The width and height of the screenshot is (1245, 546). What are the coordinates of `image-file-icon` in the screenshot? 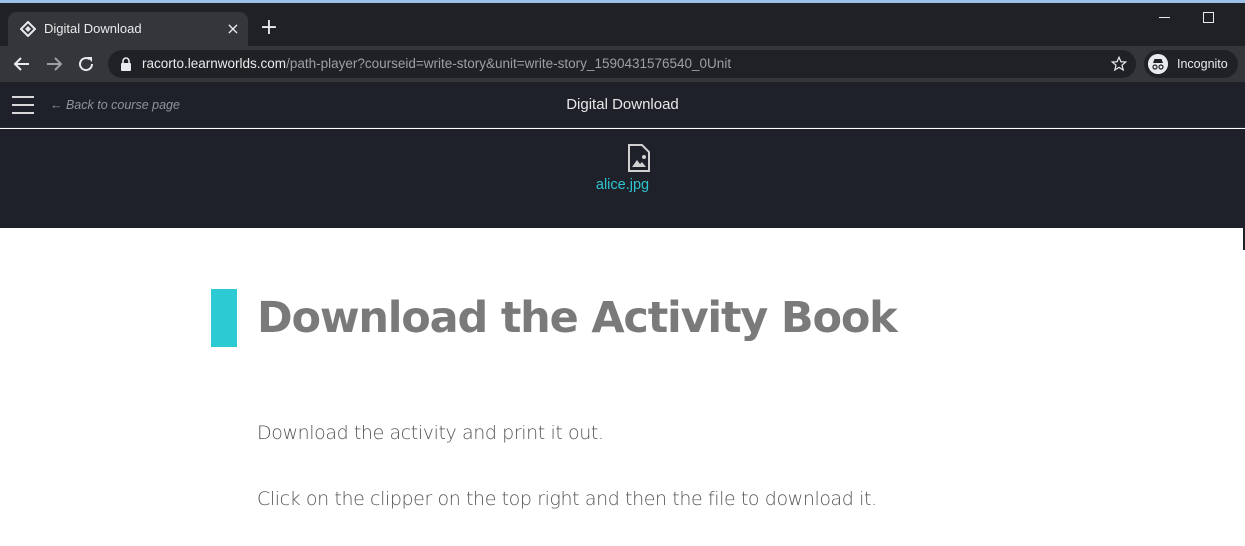 It's located at (639, 158).